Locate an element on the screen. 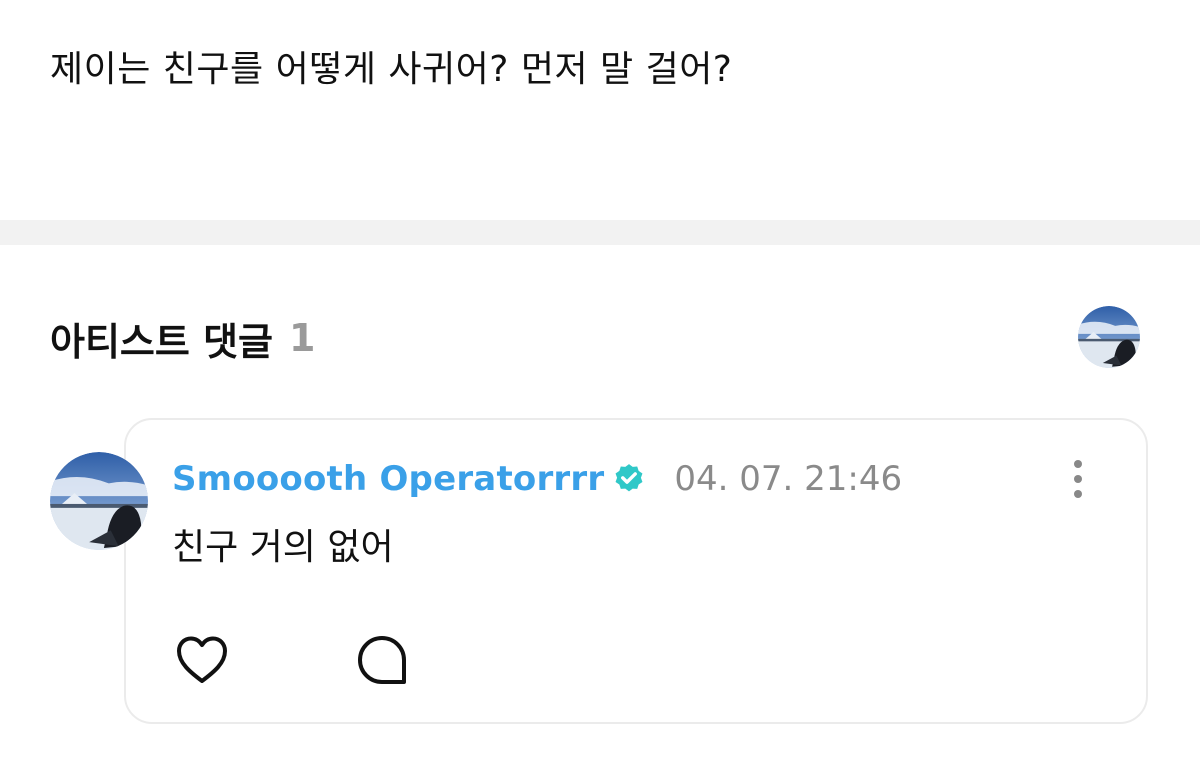 Image resolution: width=1200 pixels, height=770 pixels. artist-avatar is located at coordinates (1109, 337).